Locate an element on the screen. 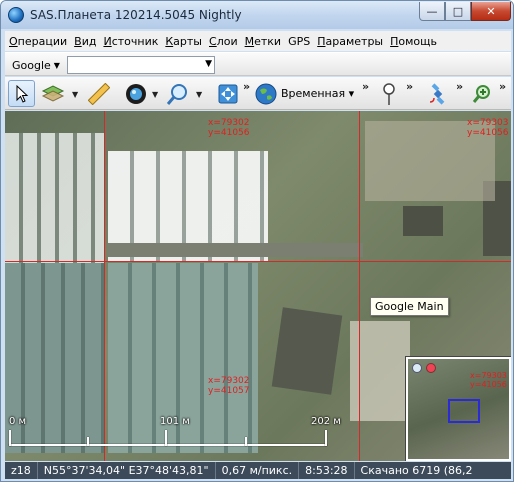  search-input: ▼ is located at coordinates (141, 65).